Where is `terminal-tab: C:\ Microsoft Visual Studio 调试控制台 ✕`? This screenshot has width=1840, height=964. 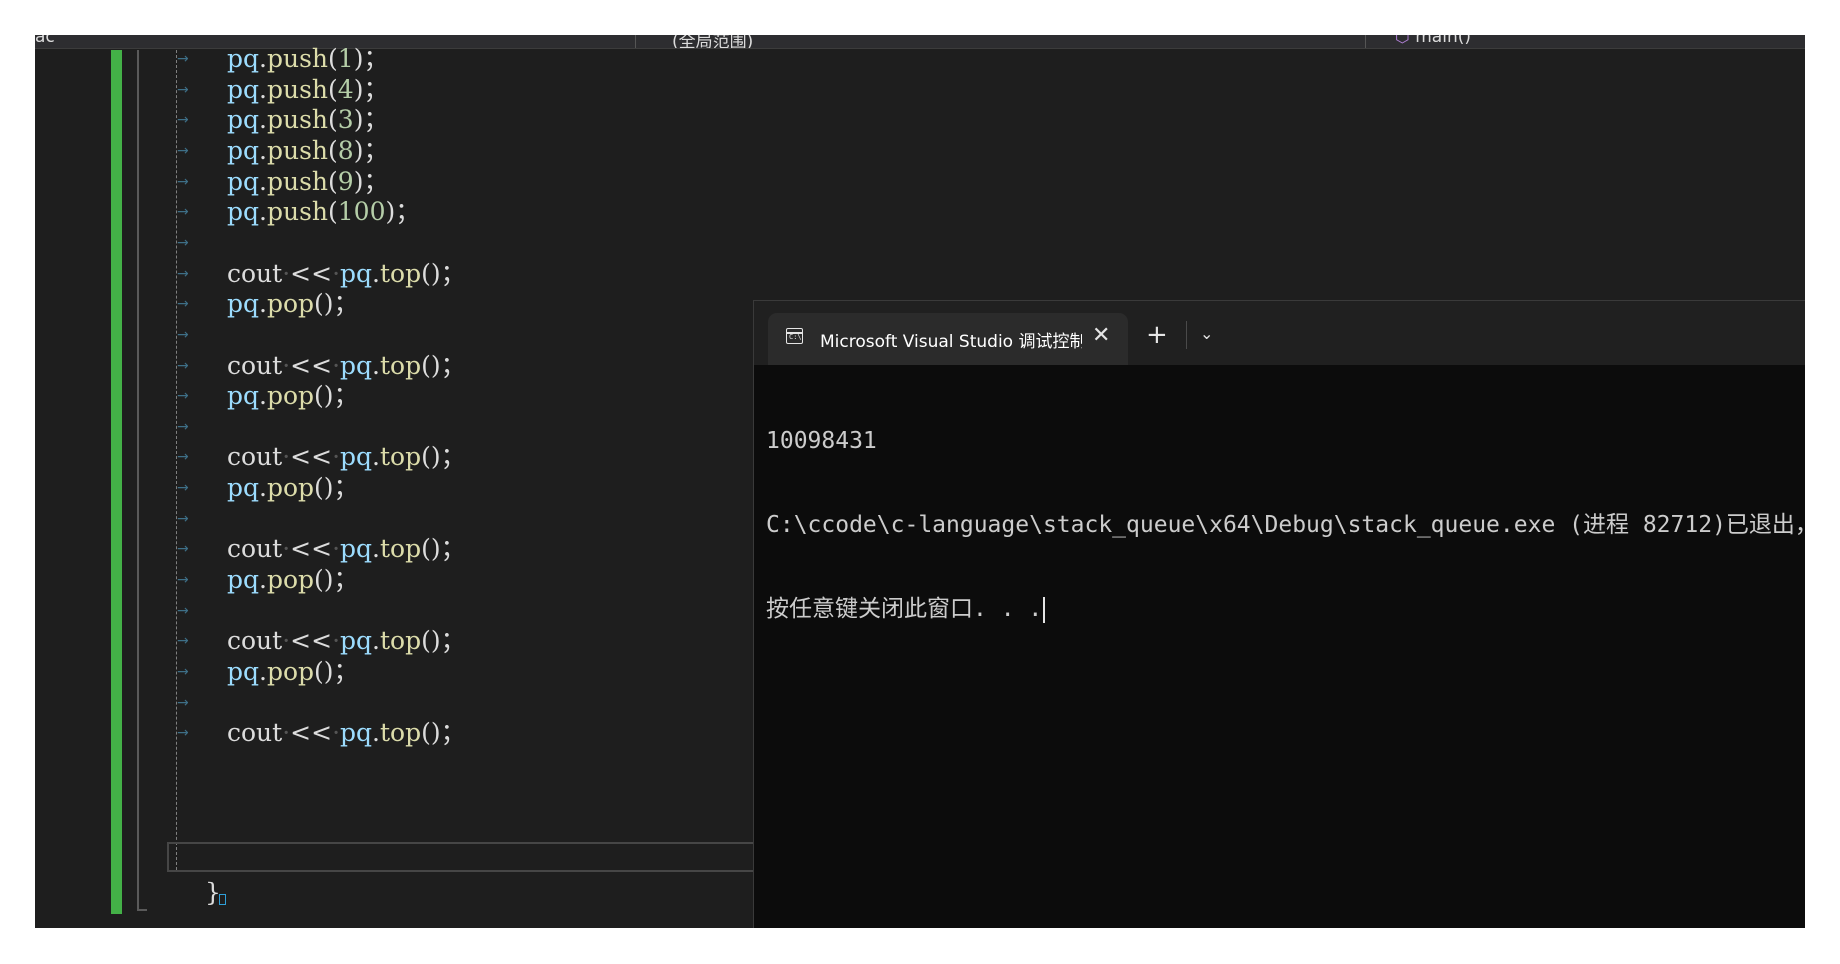 terminal-tab: C:\ Microsoft Visual Studio 调试控制台 ✕ is located at coordinates (948, 339).